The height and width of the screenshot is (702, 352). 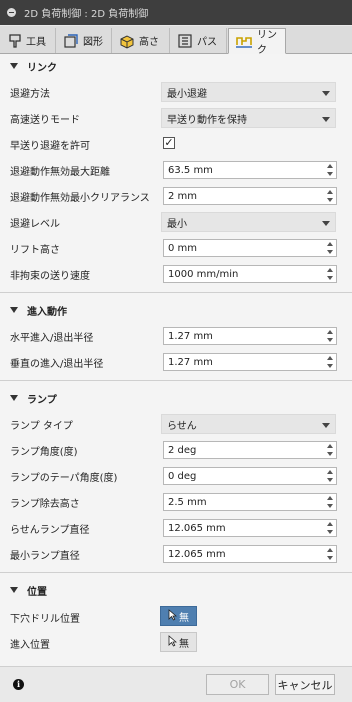 What do you see at coordinates (50, 146) in the screenshot?
I see `allow-rapid-retract-label: 早送り退避を許可` at bounding box center [50, 146].